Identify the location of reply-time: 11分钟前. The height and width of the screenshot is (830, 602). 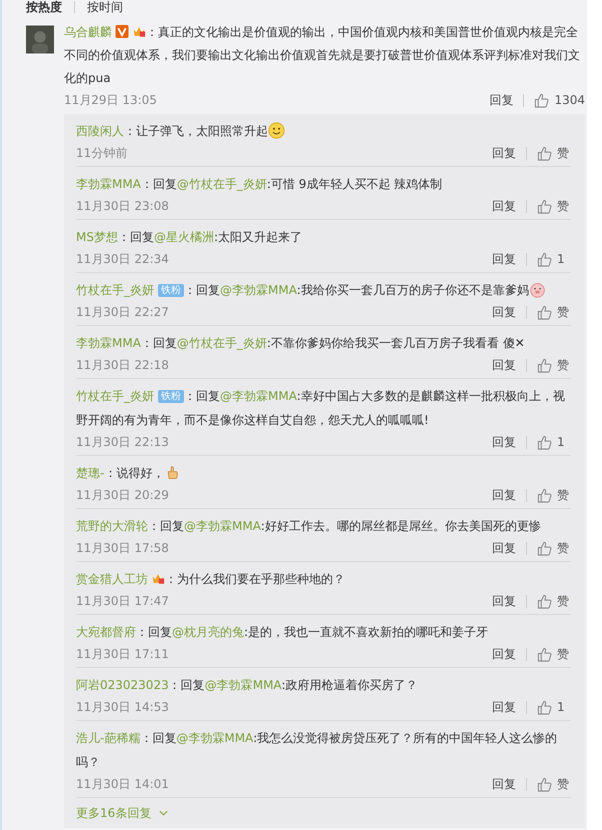
(102, 153).